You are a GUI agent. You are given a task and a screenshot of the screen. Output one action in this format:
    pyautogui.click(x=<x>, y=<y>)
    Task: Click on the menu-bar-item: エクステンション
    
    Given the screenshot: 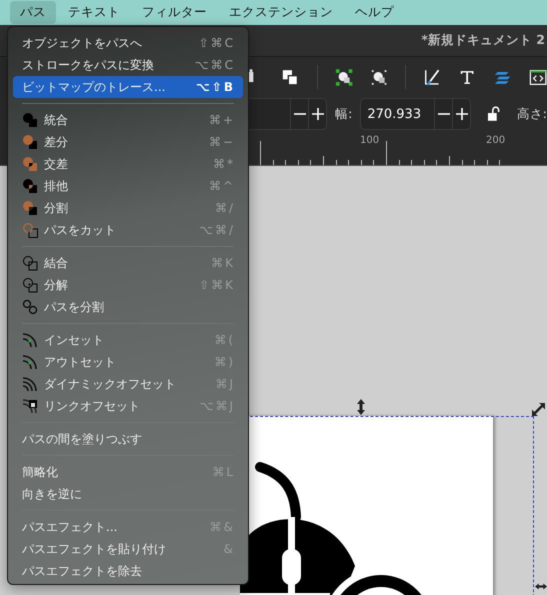 What is the action you would take?
    pyautogui.click(x=281, y=12)
    